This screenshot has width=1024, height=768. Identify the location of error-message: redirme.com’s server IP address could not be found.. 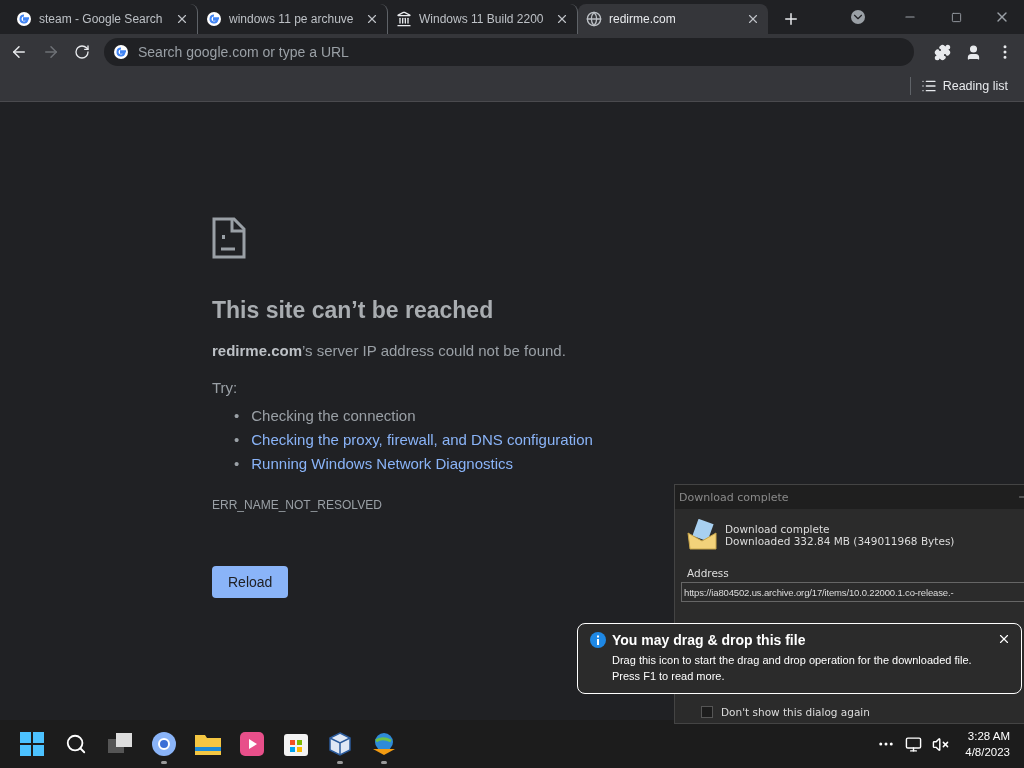
(389, 350).